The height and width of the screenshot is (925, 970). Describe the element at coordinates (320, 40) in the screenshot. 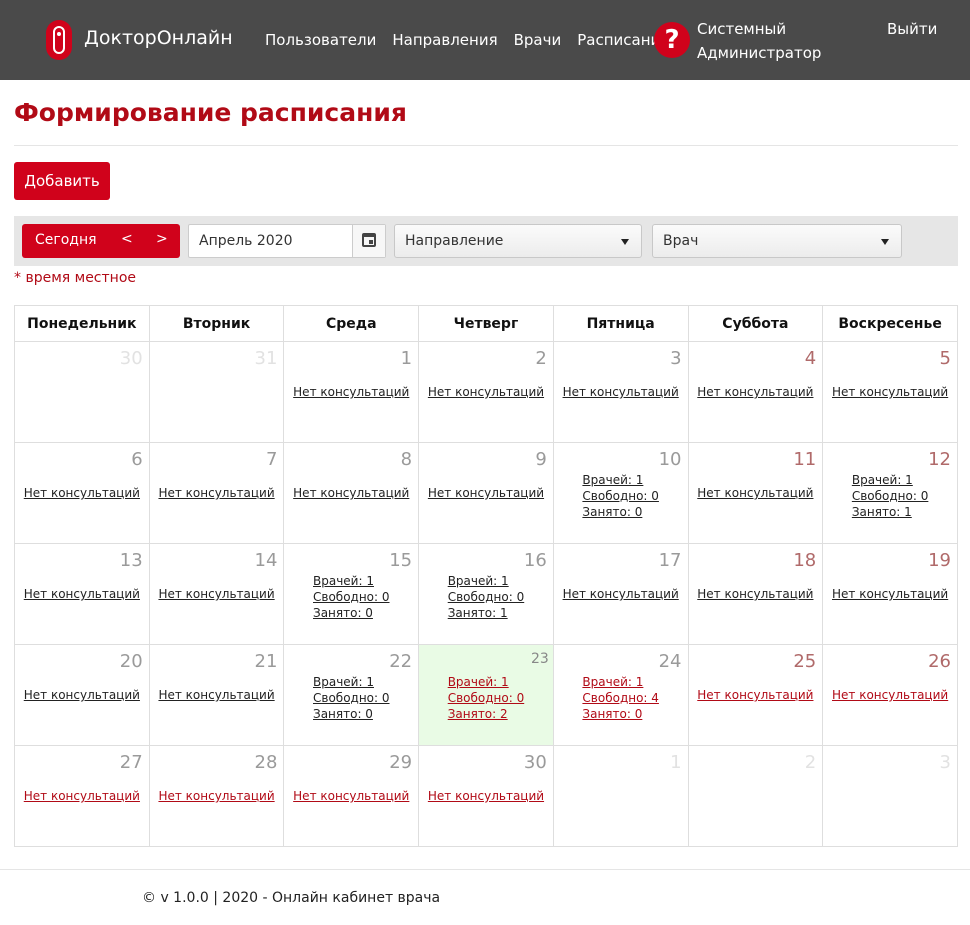

I see `nav-users: Пользователи` at that location.